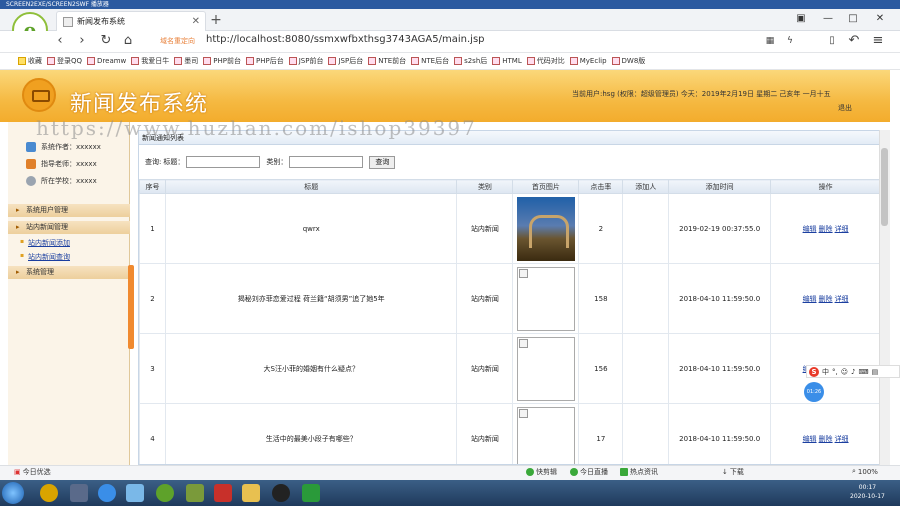 The width and height of the screenshot is (900, 506). Describe the element at coordinates (588, 61) in the screenshot. I see `bookmark-item: MyEclip` at that location.